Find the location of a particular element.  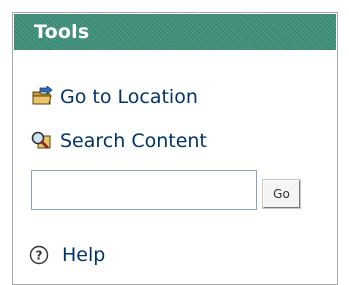

go-to-location-link: Go to Location is located at coordinates (114, 97).